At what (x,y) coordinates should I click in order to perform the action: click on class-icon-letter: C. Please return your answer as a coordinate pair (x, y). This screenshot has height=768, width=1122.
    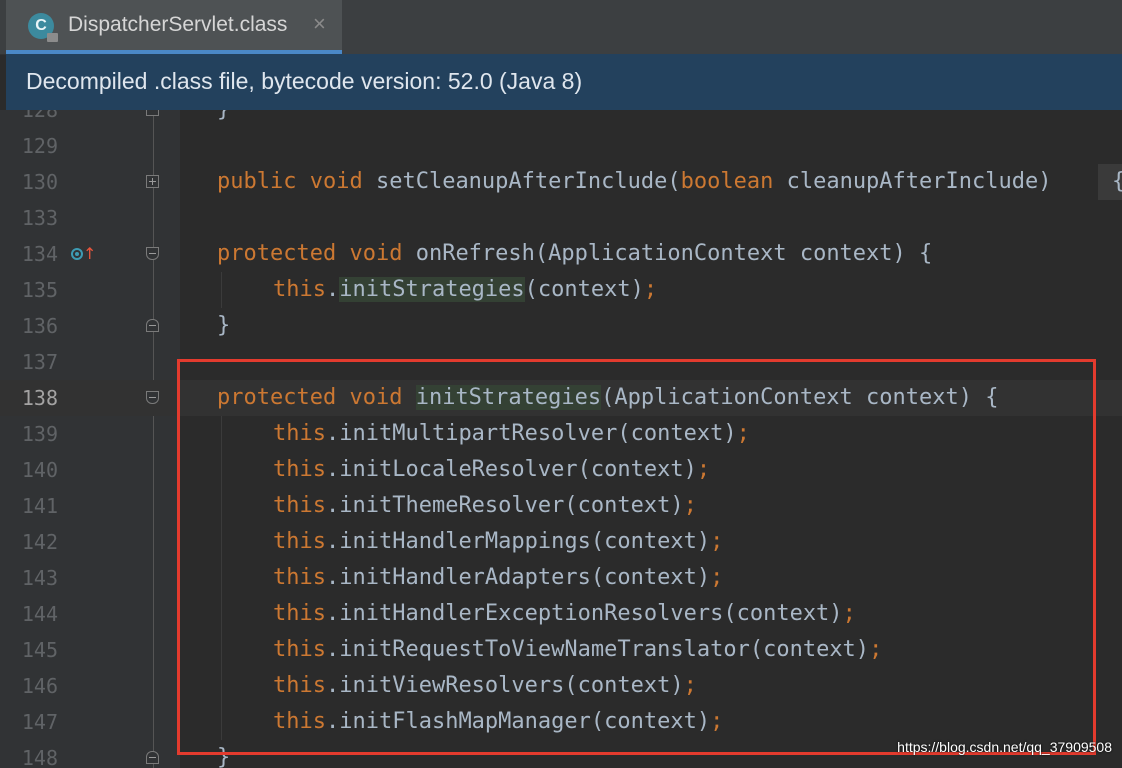
    Looking at the image, I should click on (41, 25).